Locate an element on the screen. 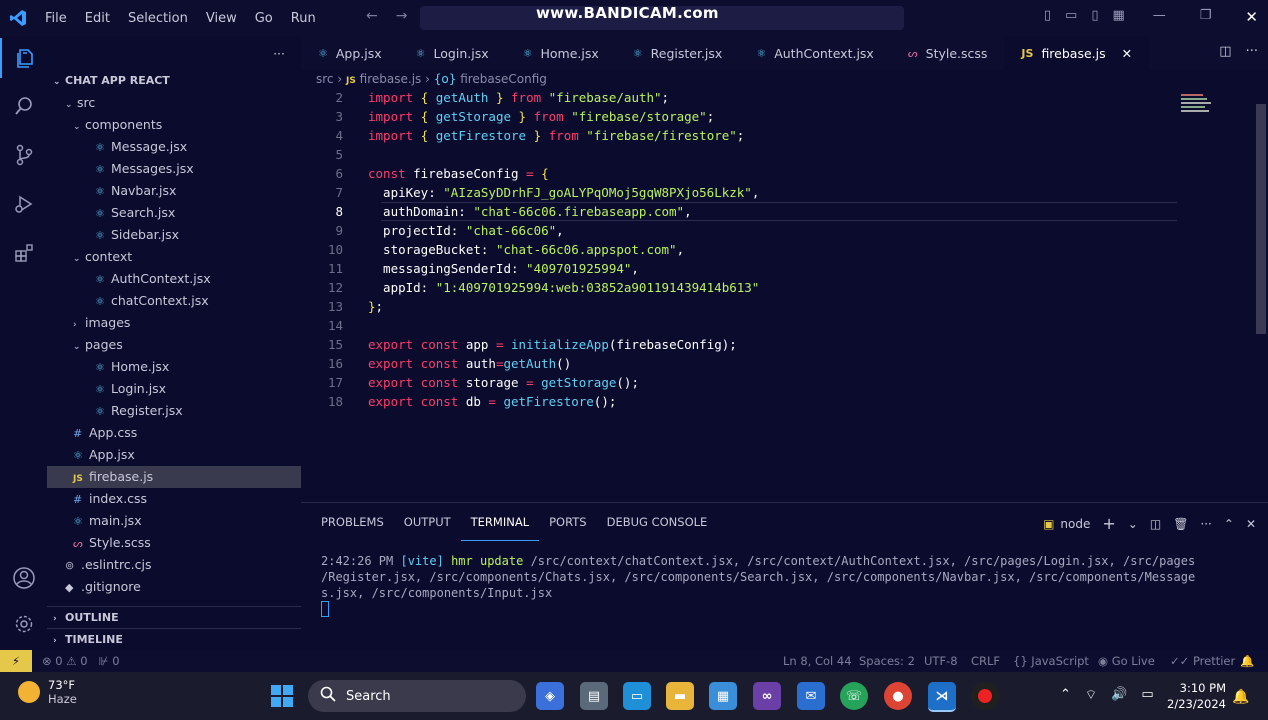 This screenshot has width=1268, height=720. menu-selection: Selection is located at coordinates (158, 18).